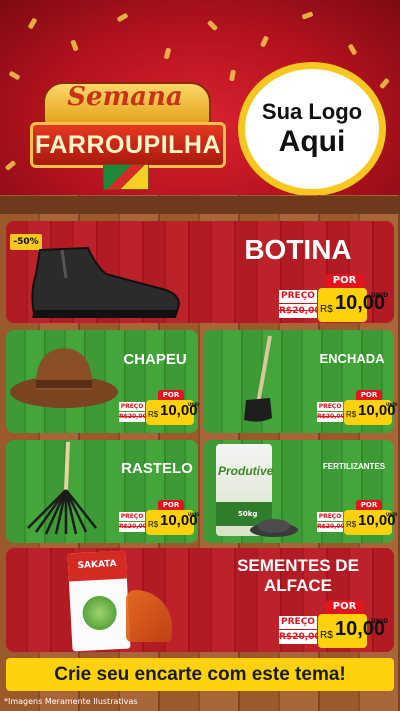 The image size is (400, 711). I want to click on product-name-fertilizantes: FERTILIZANTES, so click(354, 466).